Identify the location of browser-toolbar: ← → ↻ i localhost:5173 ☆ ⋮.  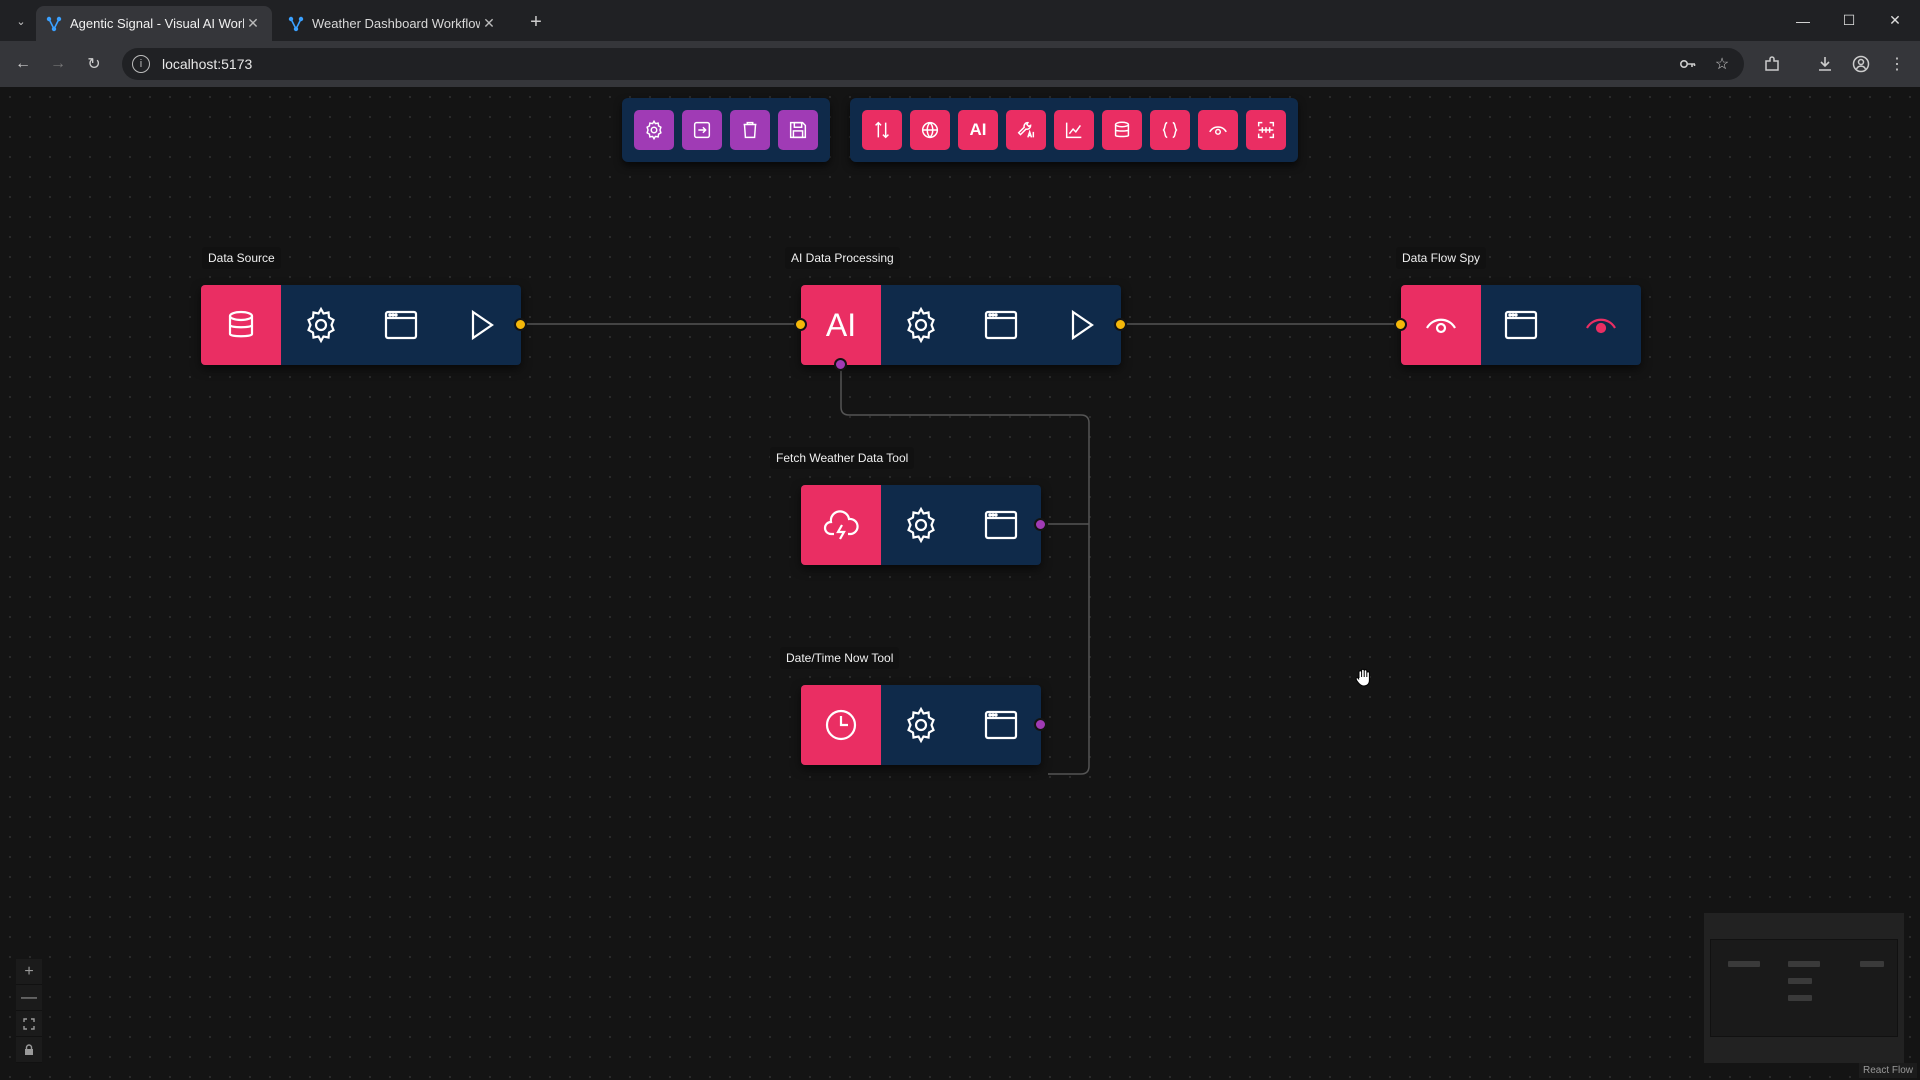
(960, 64).